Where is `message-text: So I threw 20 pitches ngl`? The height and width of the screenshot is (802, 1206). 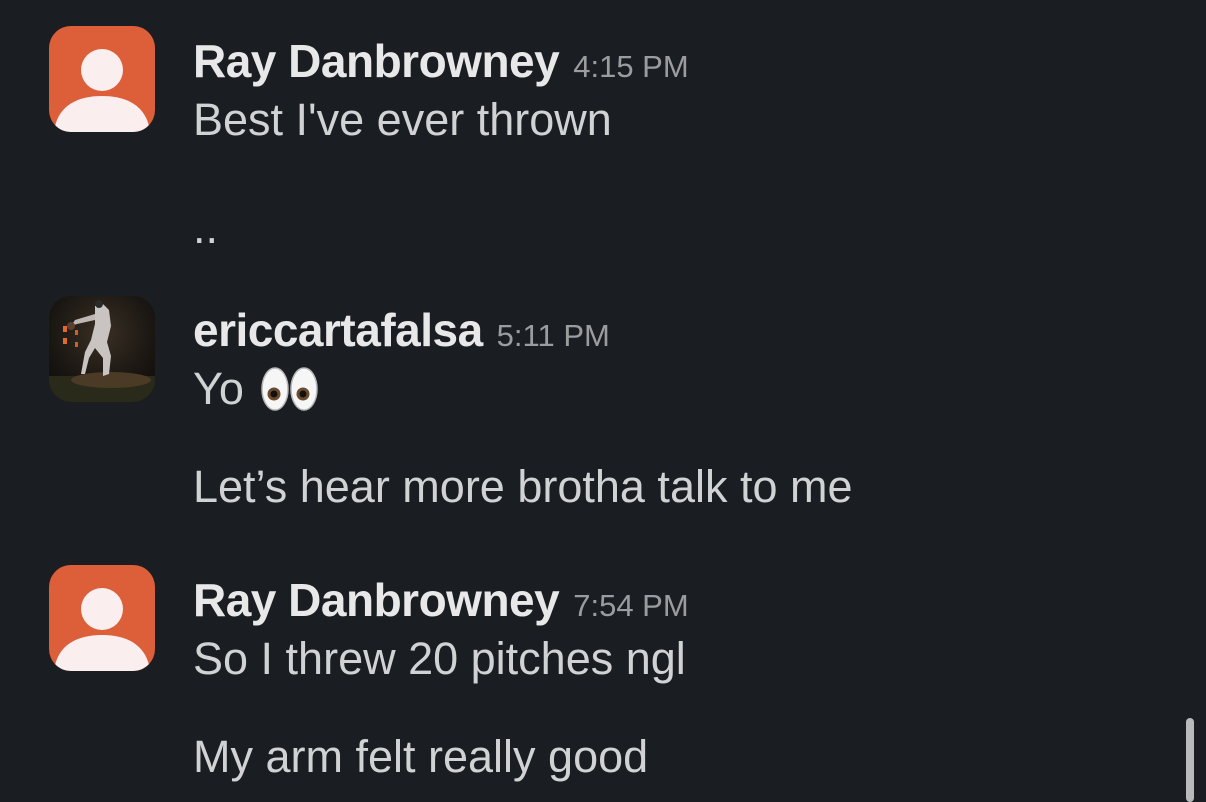
message-text: So I threw 20 pitches ngl is located at coordinates (439, 658).